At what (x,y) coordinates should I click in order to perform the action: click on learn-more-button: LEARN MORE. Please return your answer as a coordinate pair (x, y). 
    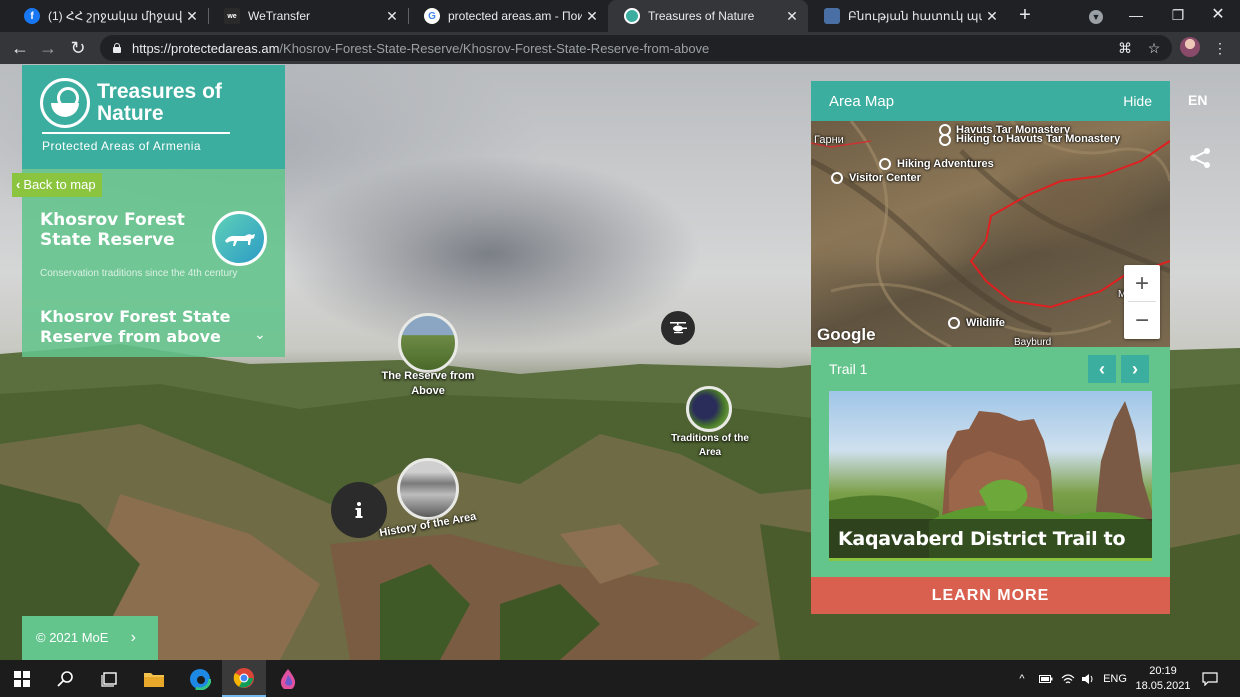
    Looking at the image, I should click on (990, 595).